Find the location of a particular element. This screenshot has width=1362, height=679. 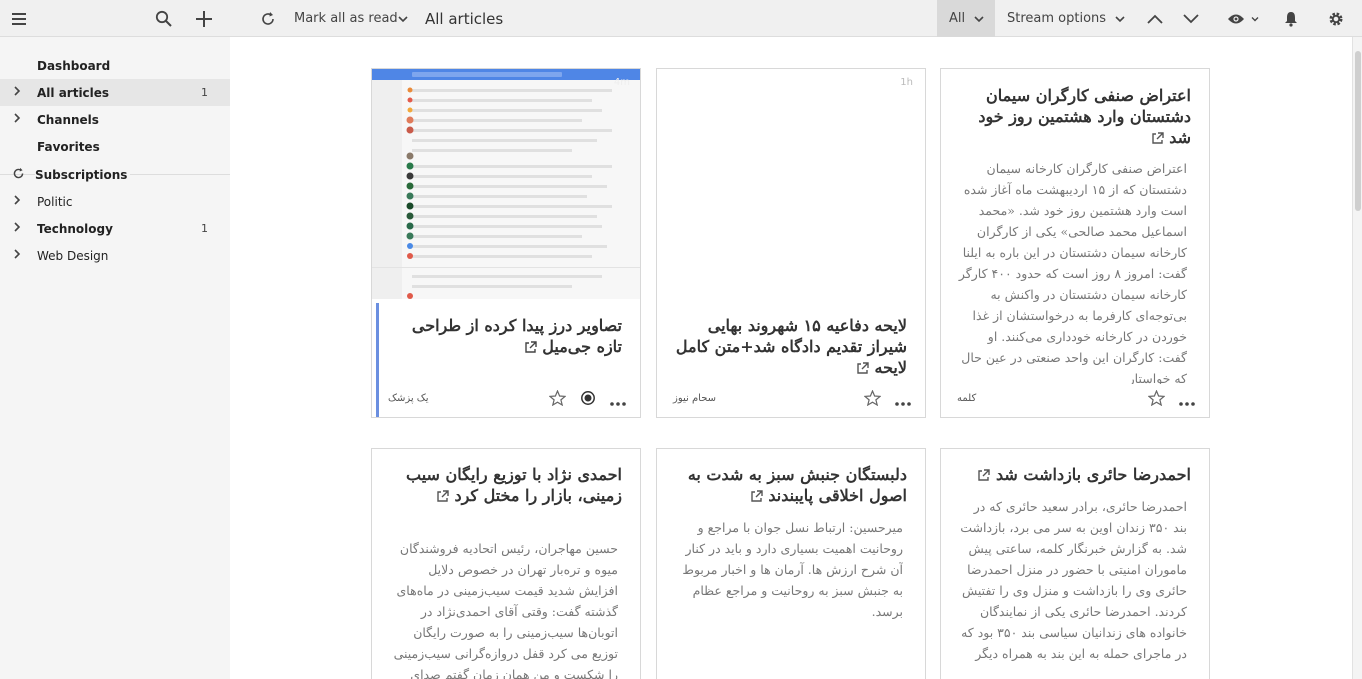

sidebar-item-subscriptions: Subscriptions is located at coordinates (115, 174).